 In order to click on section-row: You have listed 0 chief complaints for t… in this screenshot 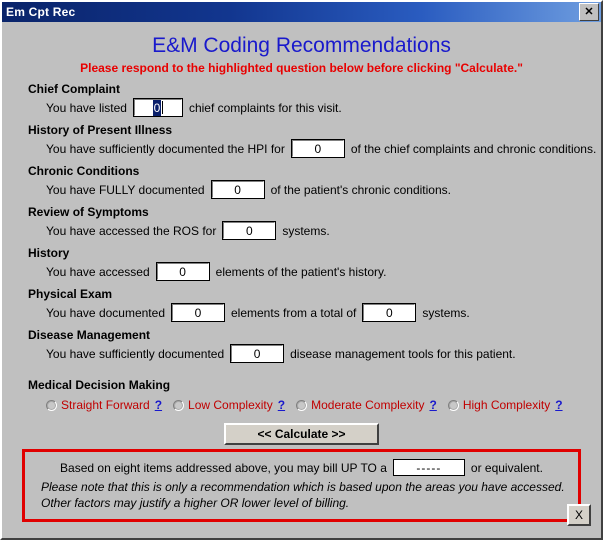, I will do `click(323, 107)`.